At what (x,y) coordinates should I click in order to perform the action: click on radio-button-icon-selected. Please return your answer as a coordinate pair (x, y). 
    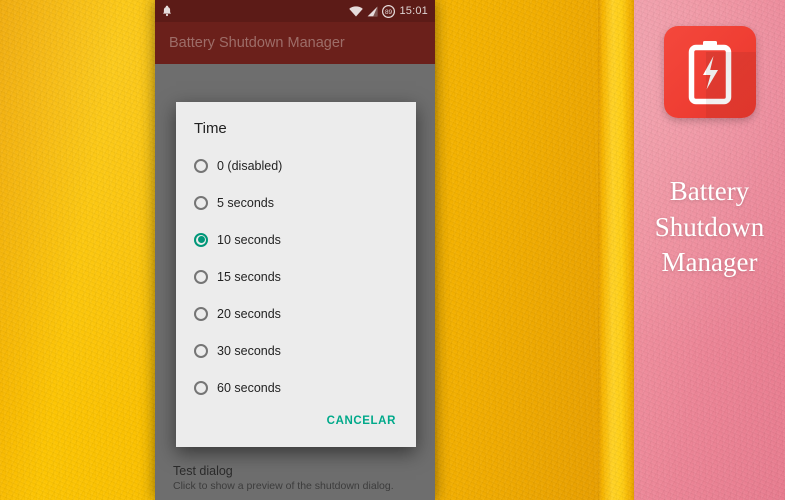
    Looking at the image, I should click on (201, 239).